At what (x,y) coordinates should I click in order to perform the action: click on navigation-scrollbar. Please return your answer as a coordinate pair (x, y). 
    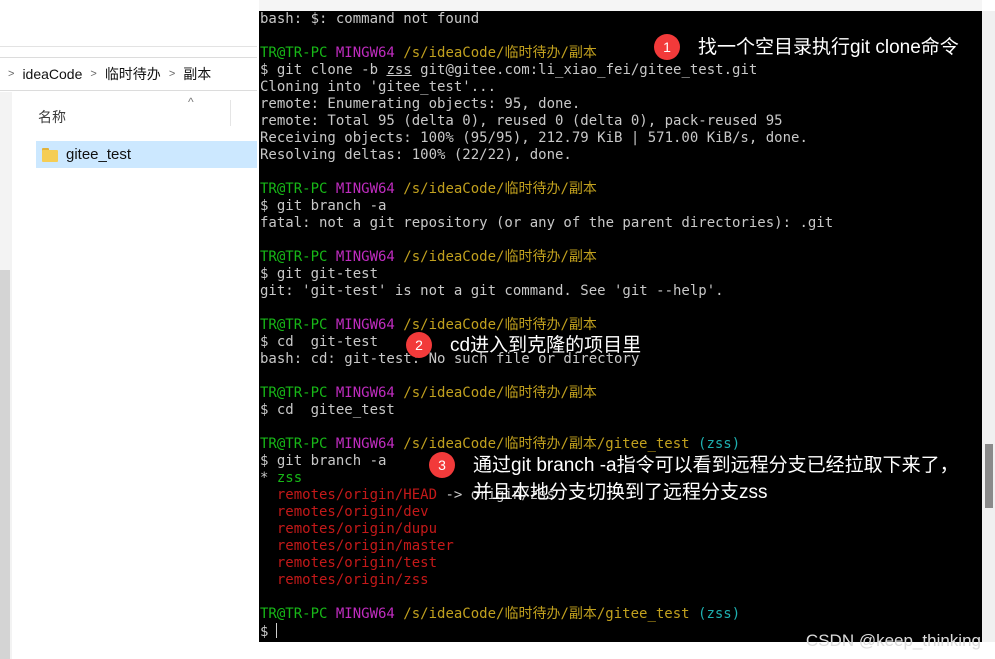
    Looking at the image, I should click on (5, 464).